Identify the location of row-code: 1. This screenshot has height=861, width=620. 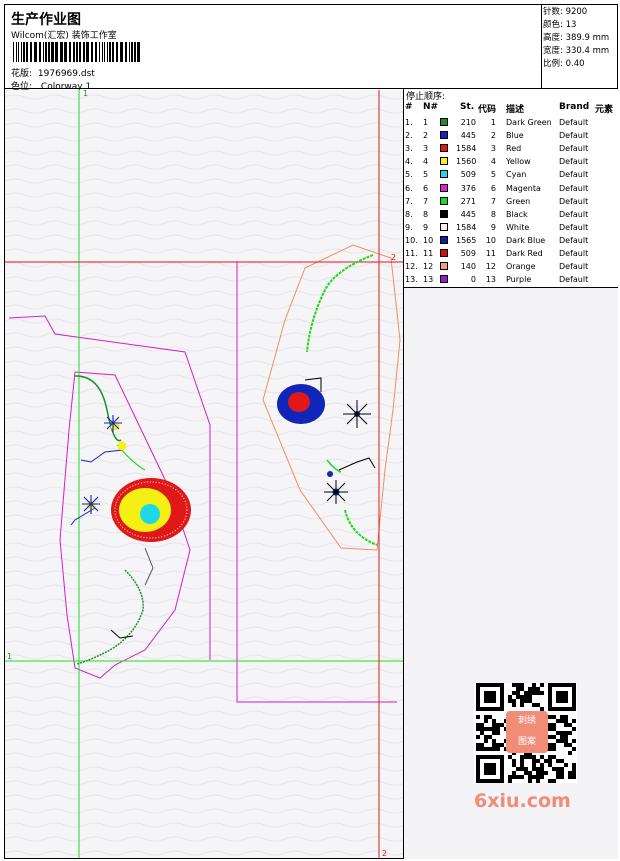
(493, 122).